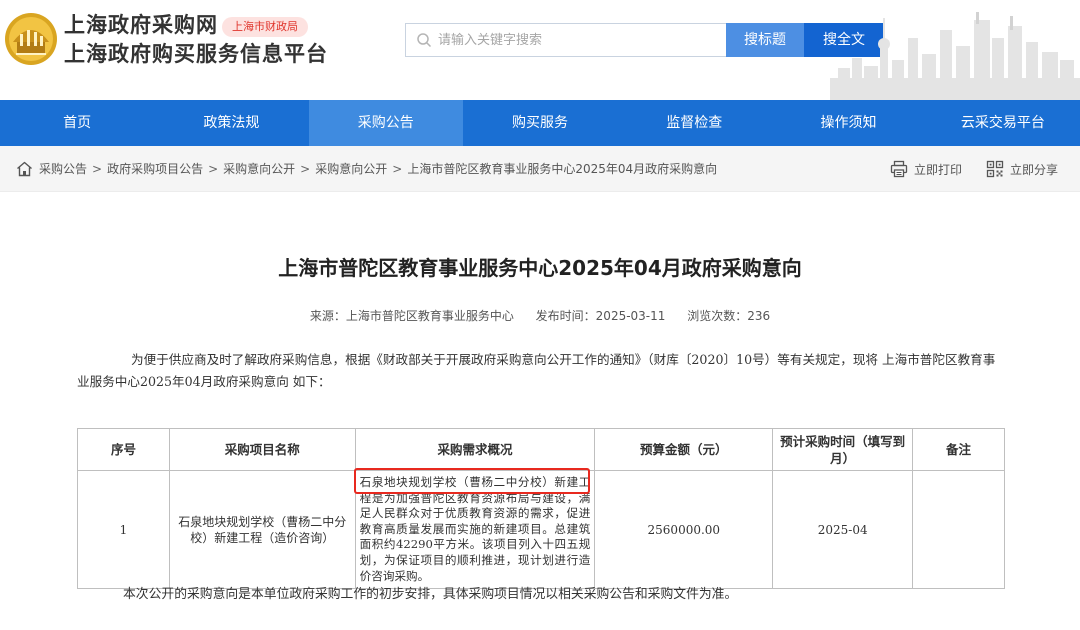 The width and height of the screenshot is (1080, 630). Describe the element at coordinates (265, 27) in the screenshot. I see `finance-bureau-badge: 上海市财政局` at that location.